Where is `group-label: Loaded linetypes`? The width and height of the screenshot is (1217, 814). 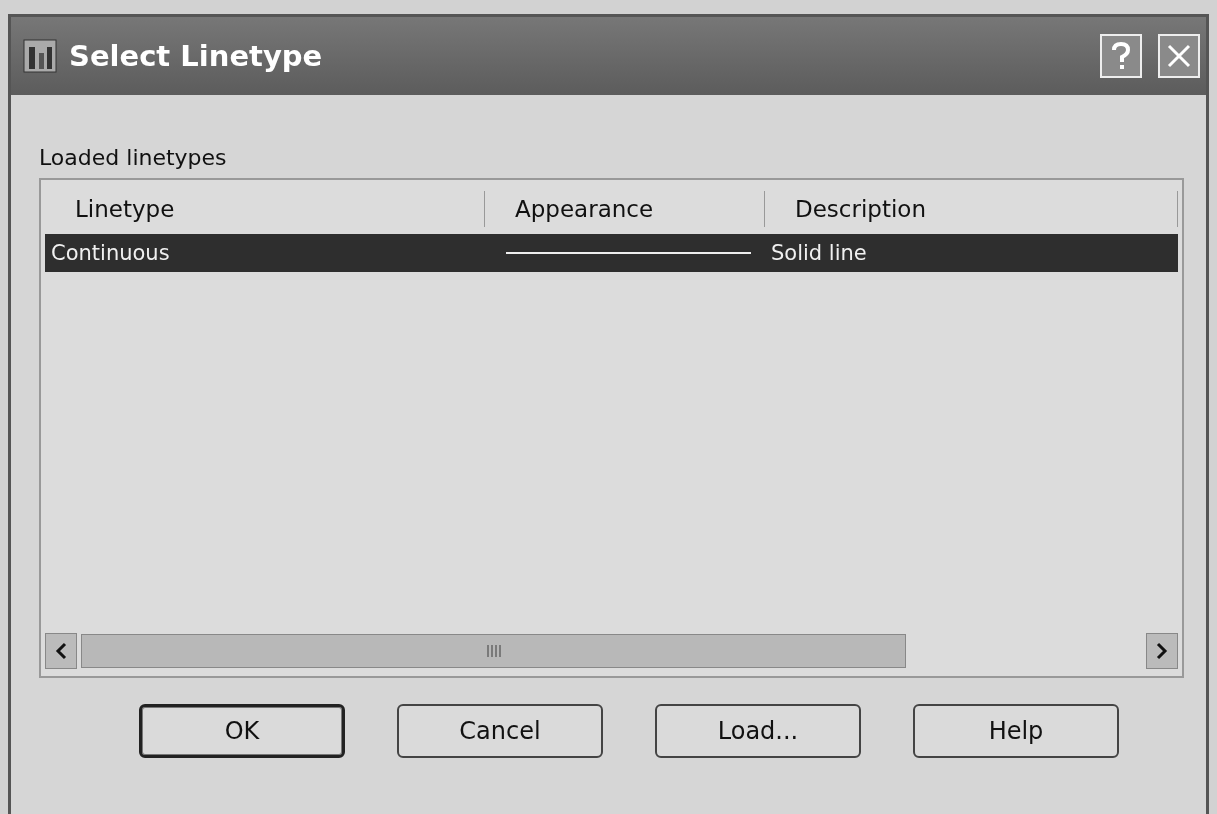
group-label: Loaded linetypes is located at coordinates (133, 157).